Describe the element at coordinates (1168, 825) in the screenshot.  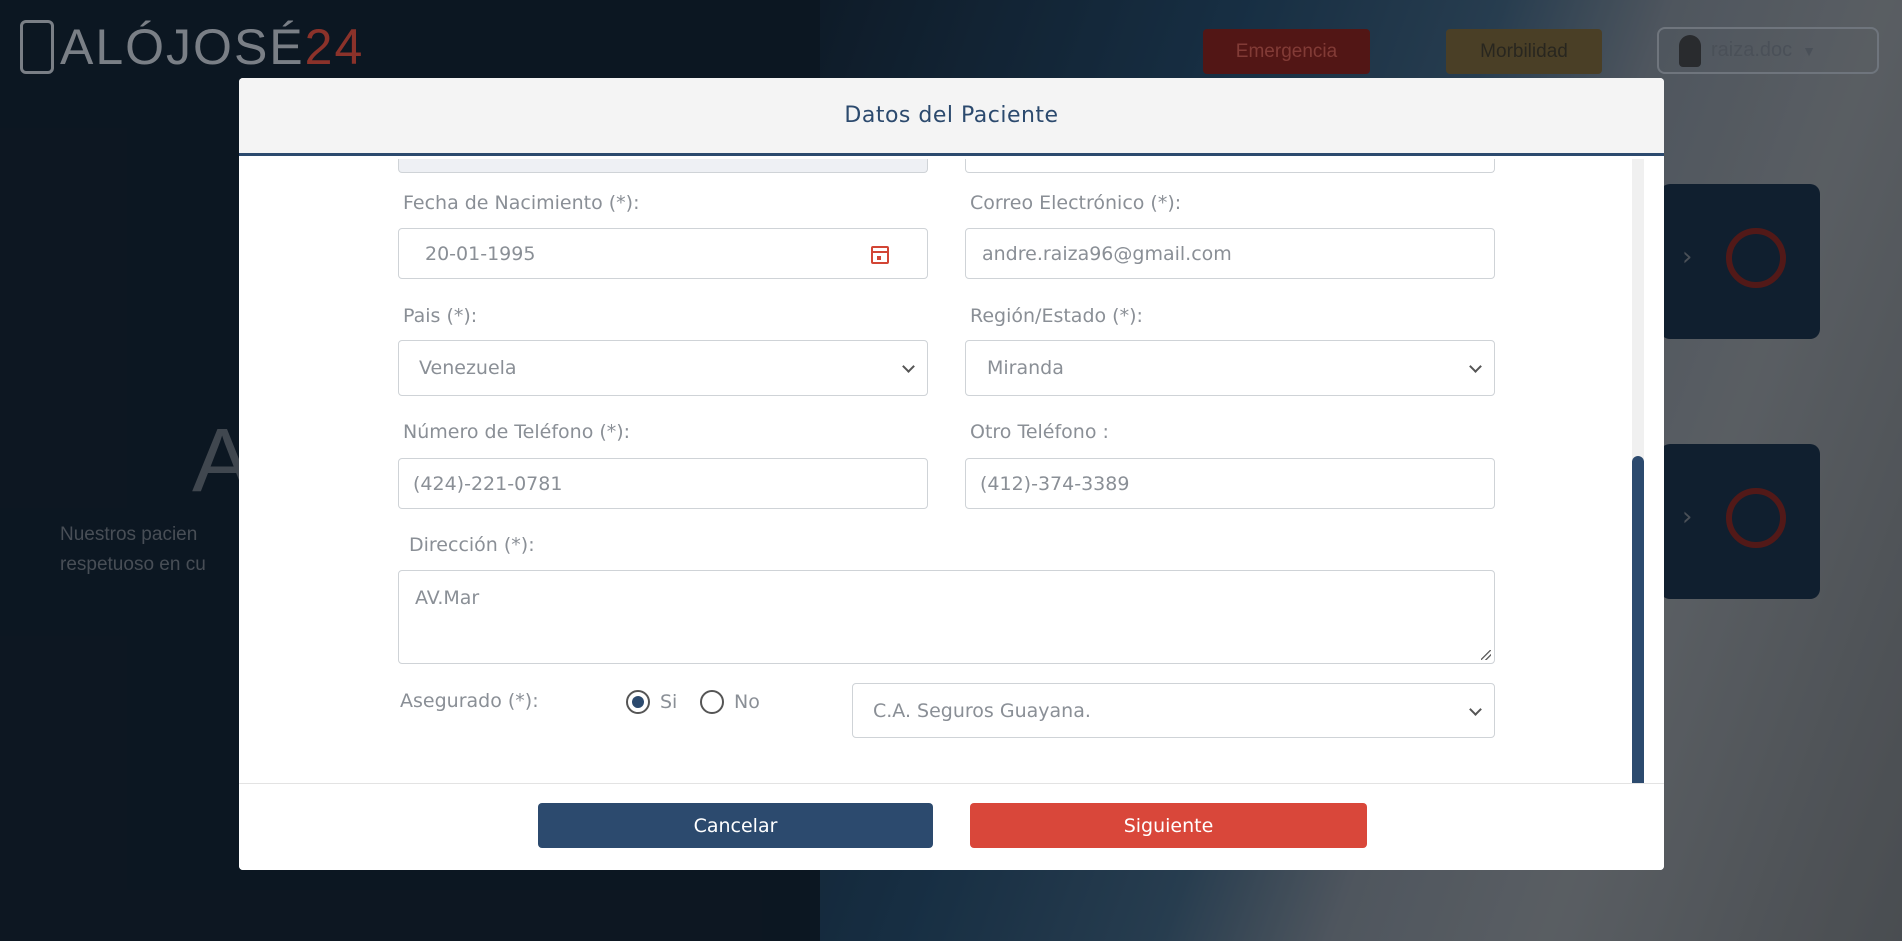
I see `next-button: Siguiente` at that location.